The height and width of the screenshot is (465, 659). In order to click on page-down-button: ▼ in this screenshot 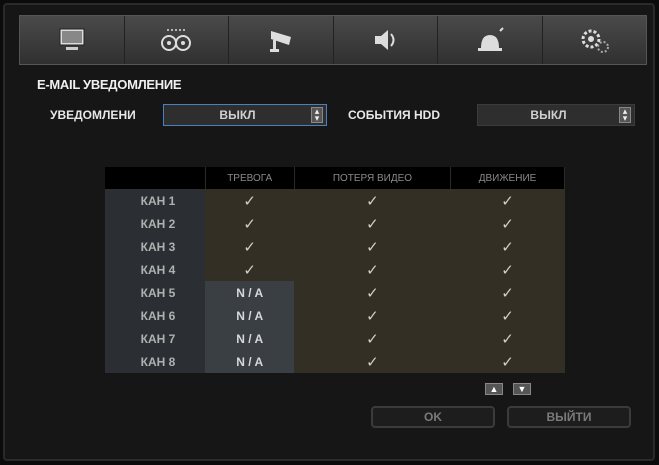, I will do `click(522, 389)`.